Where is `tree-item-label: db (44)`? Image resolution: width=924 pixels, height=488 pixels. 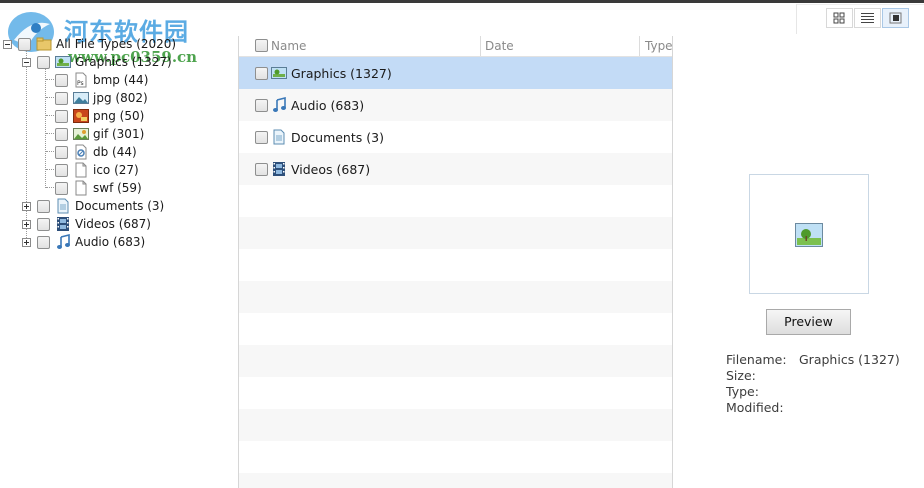
tree-item-label: db (44) is located at coordinates (115, 152).